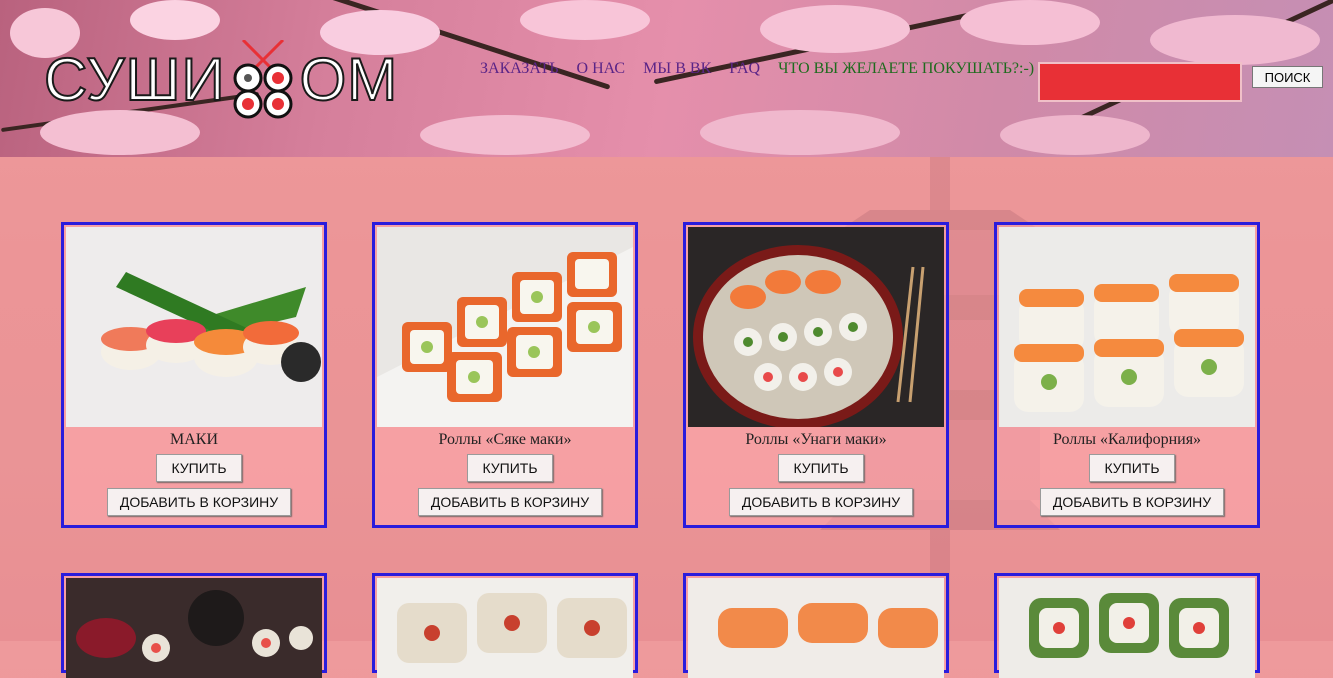 Image resolution: width=1333 pixels, height=678 pixels. Describe the element at coordinates (677, 68) in the screenshot. I see `nav-vk: МЫ В ВК` at that location.